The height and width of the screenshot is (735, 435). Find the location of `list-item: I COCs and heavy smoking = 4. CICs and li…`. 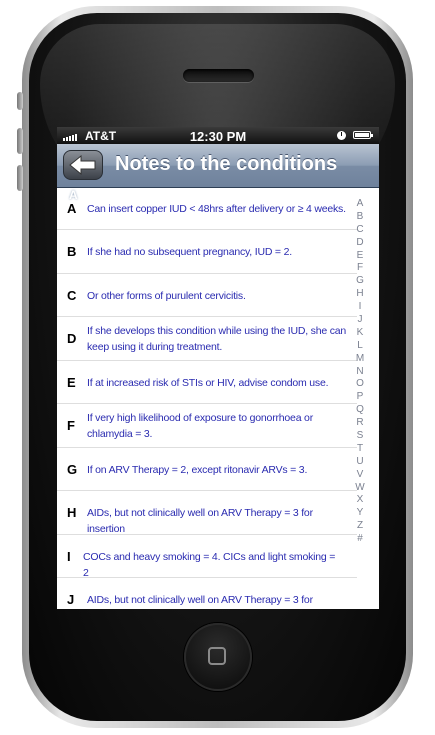

list-item: I COCs and heavy smoking = 4. CICs and li… is located at coordinates (207, 557).